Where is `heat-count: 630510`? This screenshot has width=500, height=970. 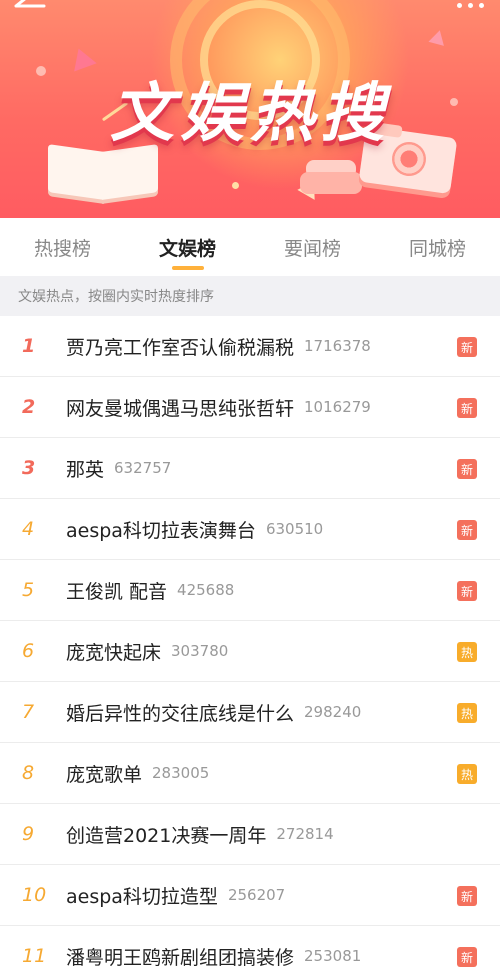
heat-count: 630510 is located at coordinates (294, 529).